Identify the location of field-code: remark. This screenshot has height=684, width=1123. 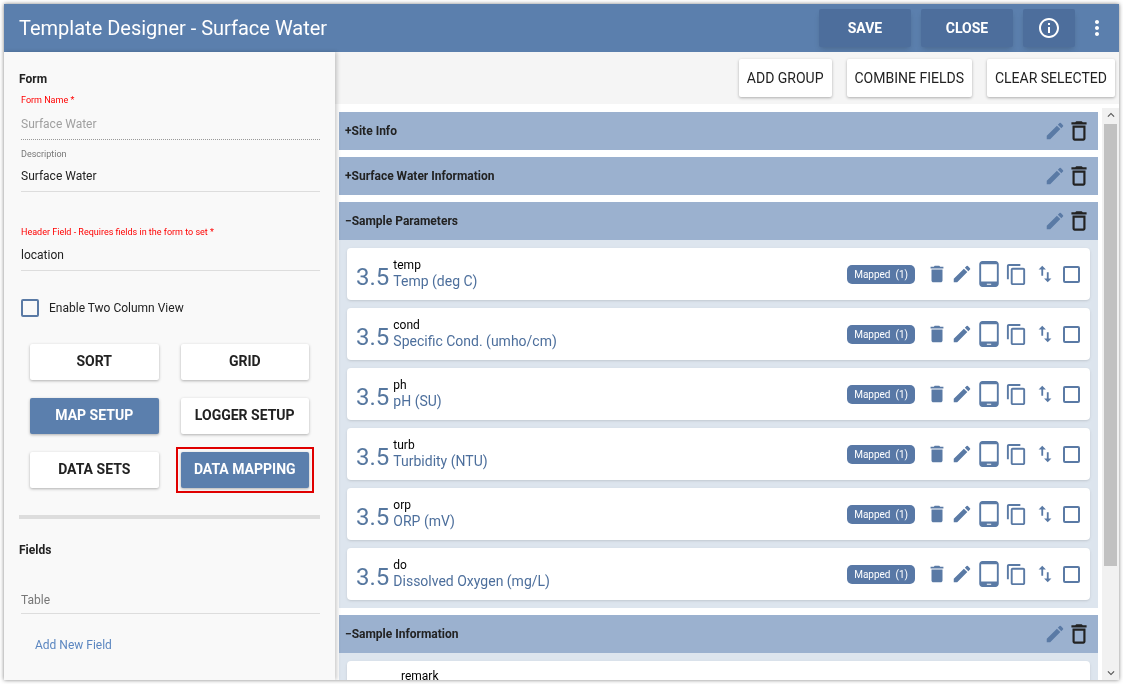
(420, 674).